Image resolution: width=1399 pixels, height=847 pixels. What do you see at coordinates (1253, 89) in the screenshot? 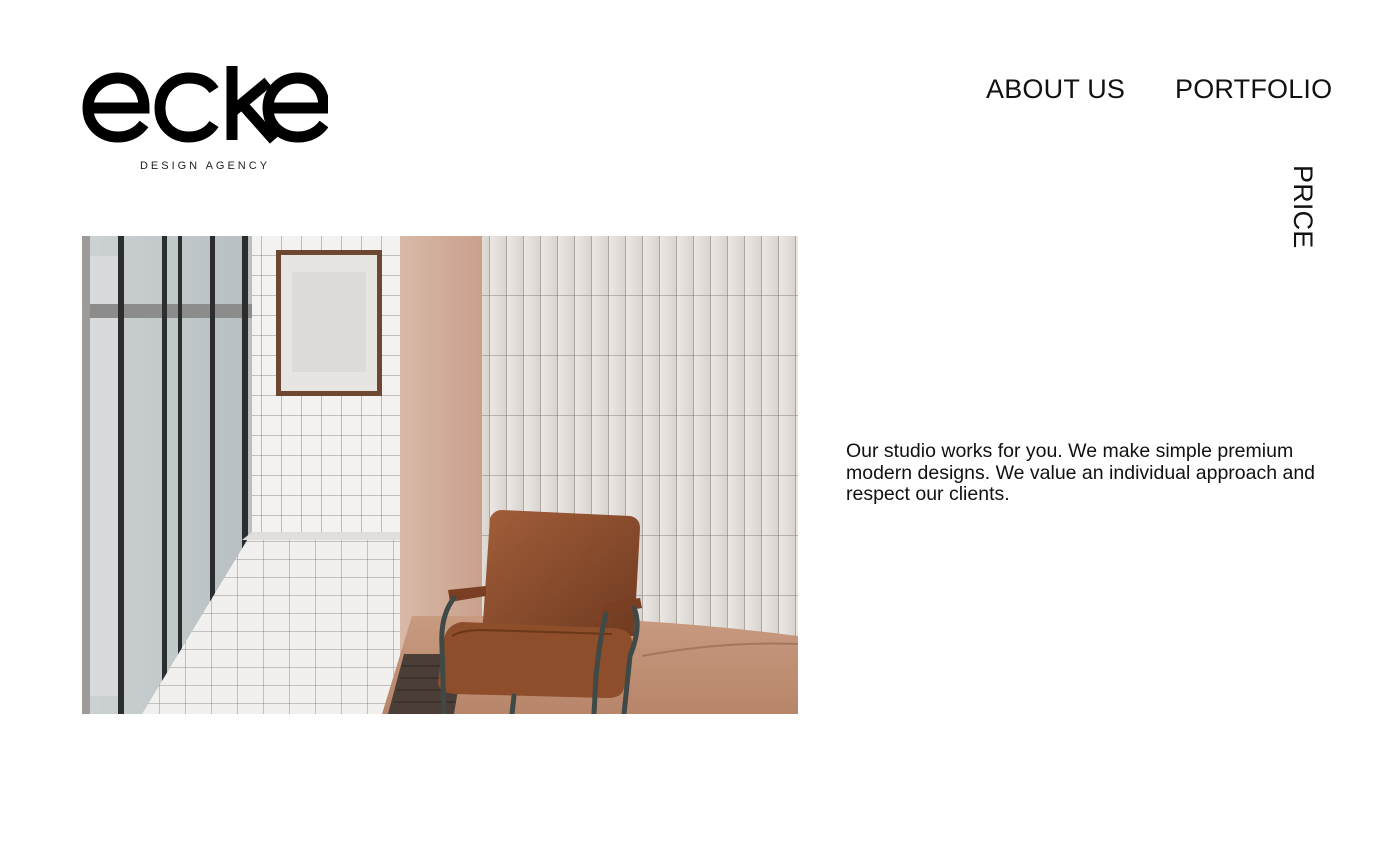
I see `nav-portfolio: PORTFOLIO` at bounding box center [1253, 89].